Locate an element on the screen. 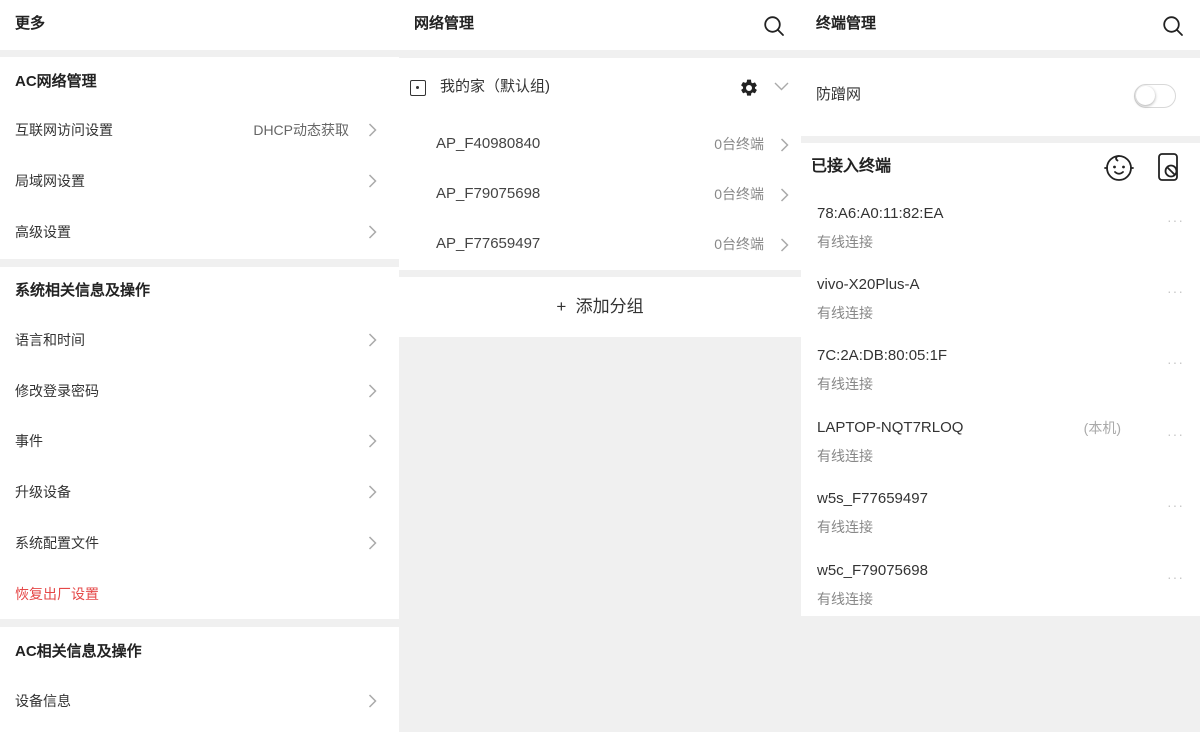 The image size is (1200, 732). menu-item-label: 修改登录密码 is located at coordinates (57, 391).